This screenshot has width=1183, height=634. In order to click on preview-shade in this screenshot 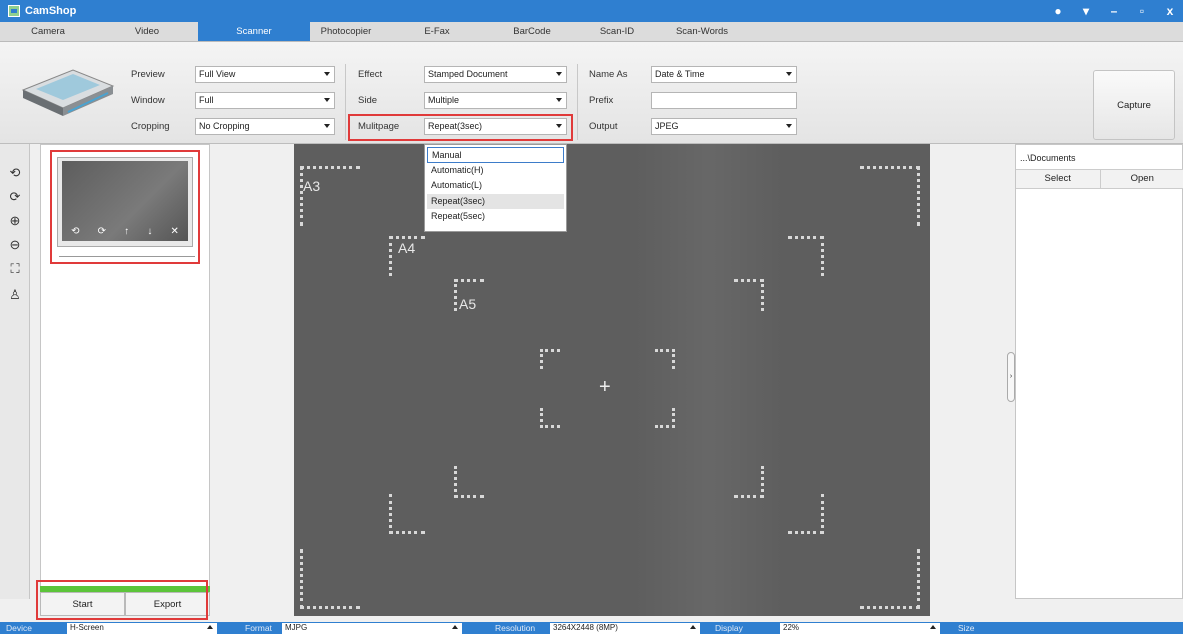, I will do `click(709, 380)`.